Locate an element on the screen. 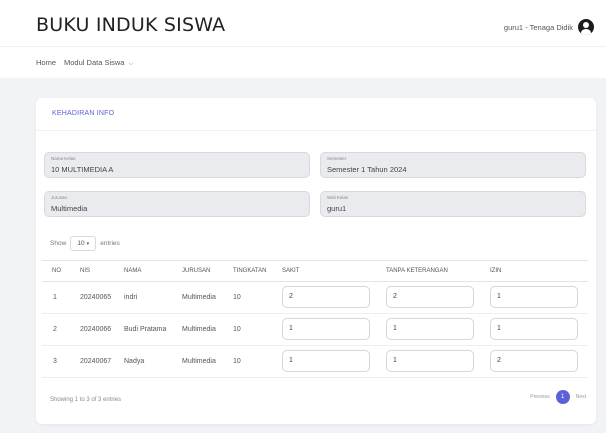  wali-value: guru1 is located at coordinates (337, 208).